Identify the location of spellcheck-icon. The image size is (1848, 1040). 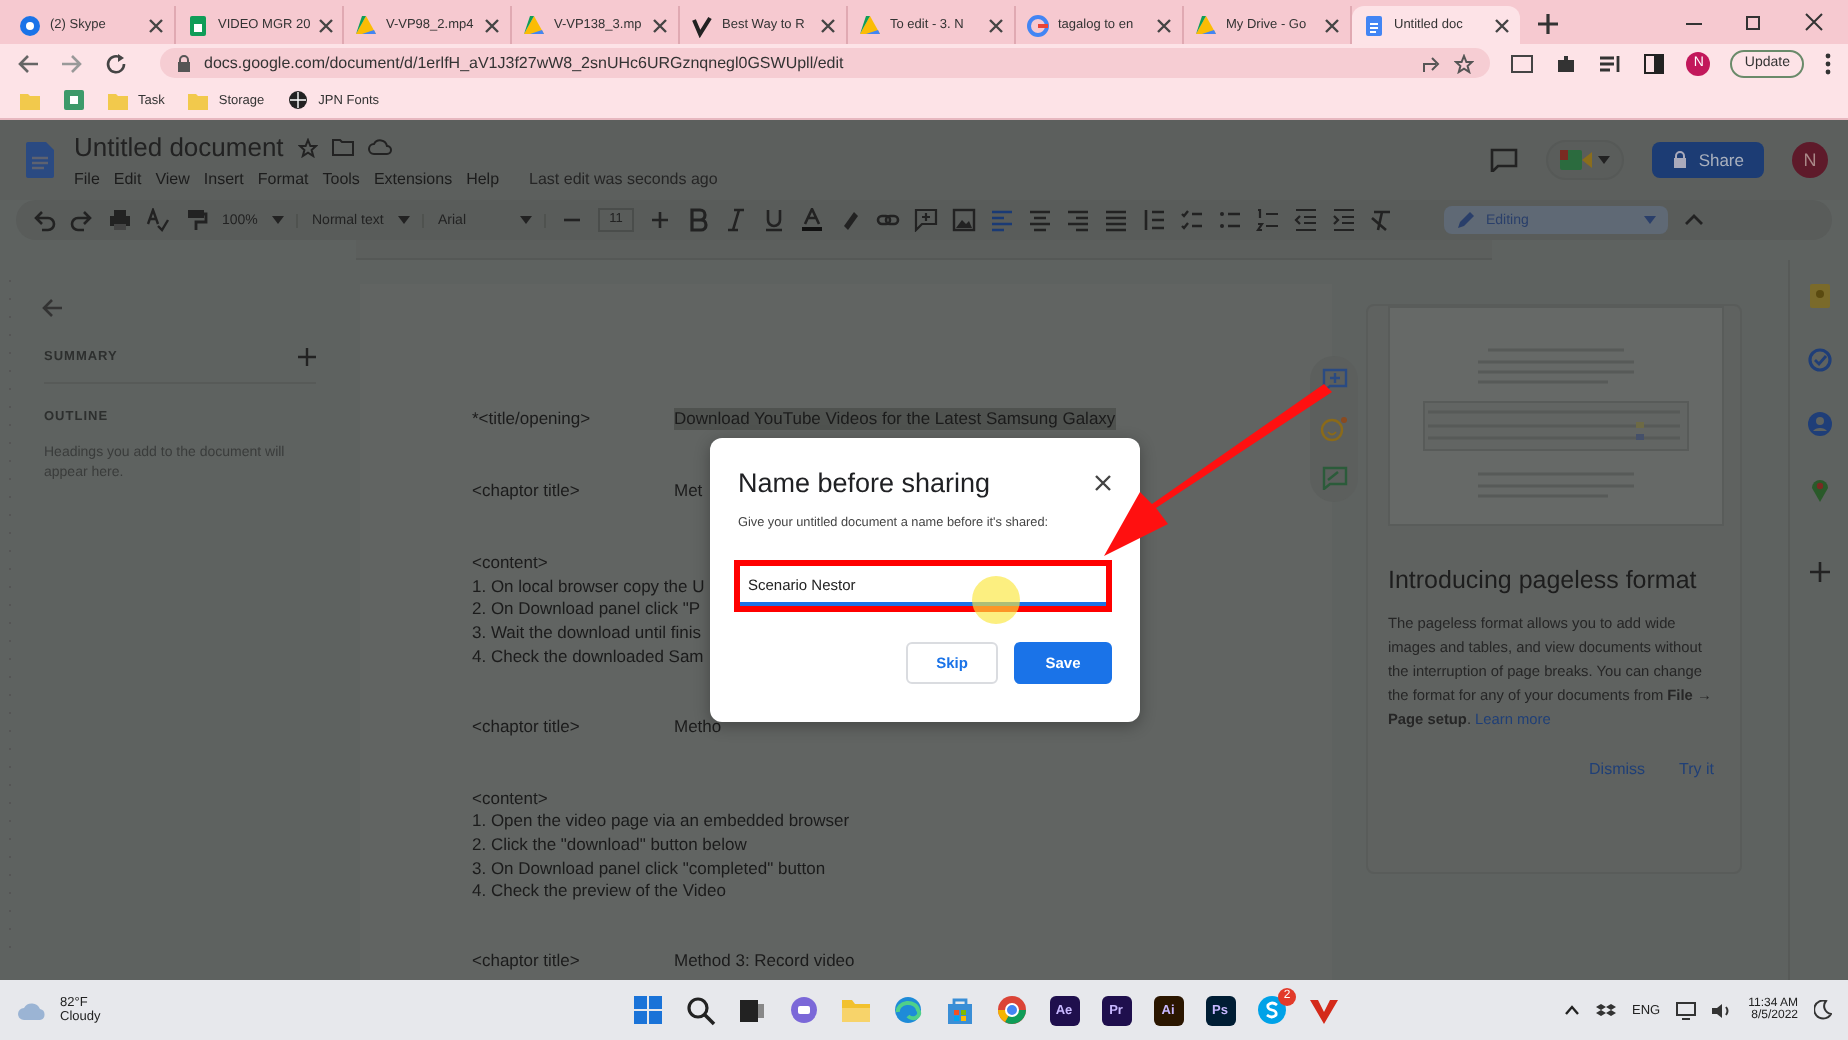
(158, 220).